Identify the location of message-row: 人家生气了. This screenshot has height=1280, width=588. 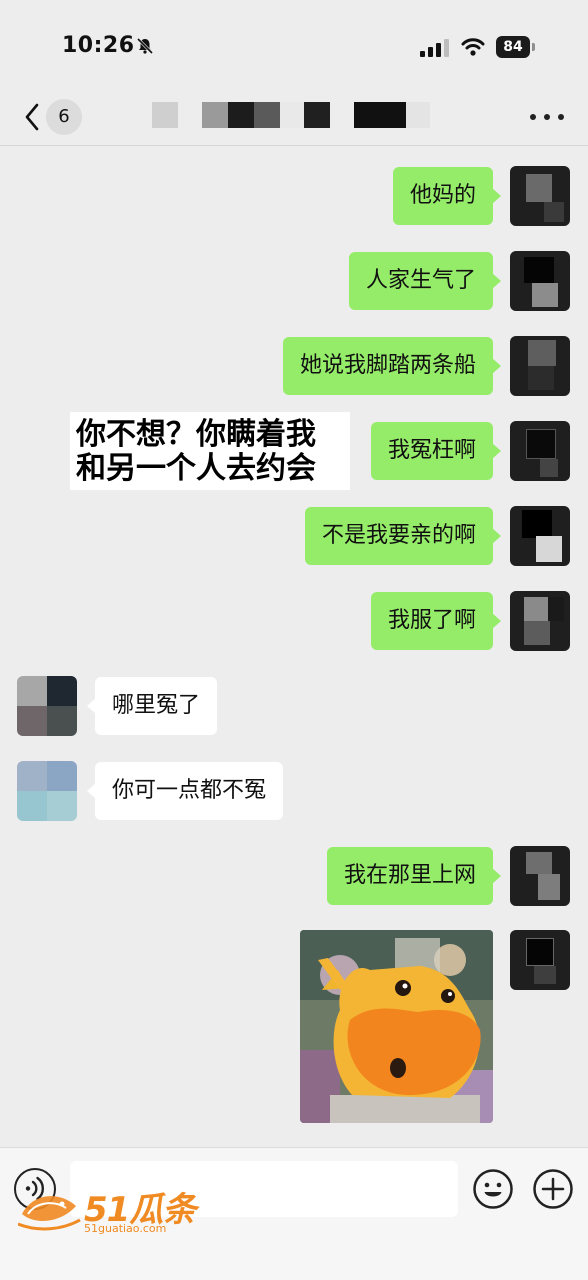
(294, 281).